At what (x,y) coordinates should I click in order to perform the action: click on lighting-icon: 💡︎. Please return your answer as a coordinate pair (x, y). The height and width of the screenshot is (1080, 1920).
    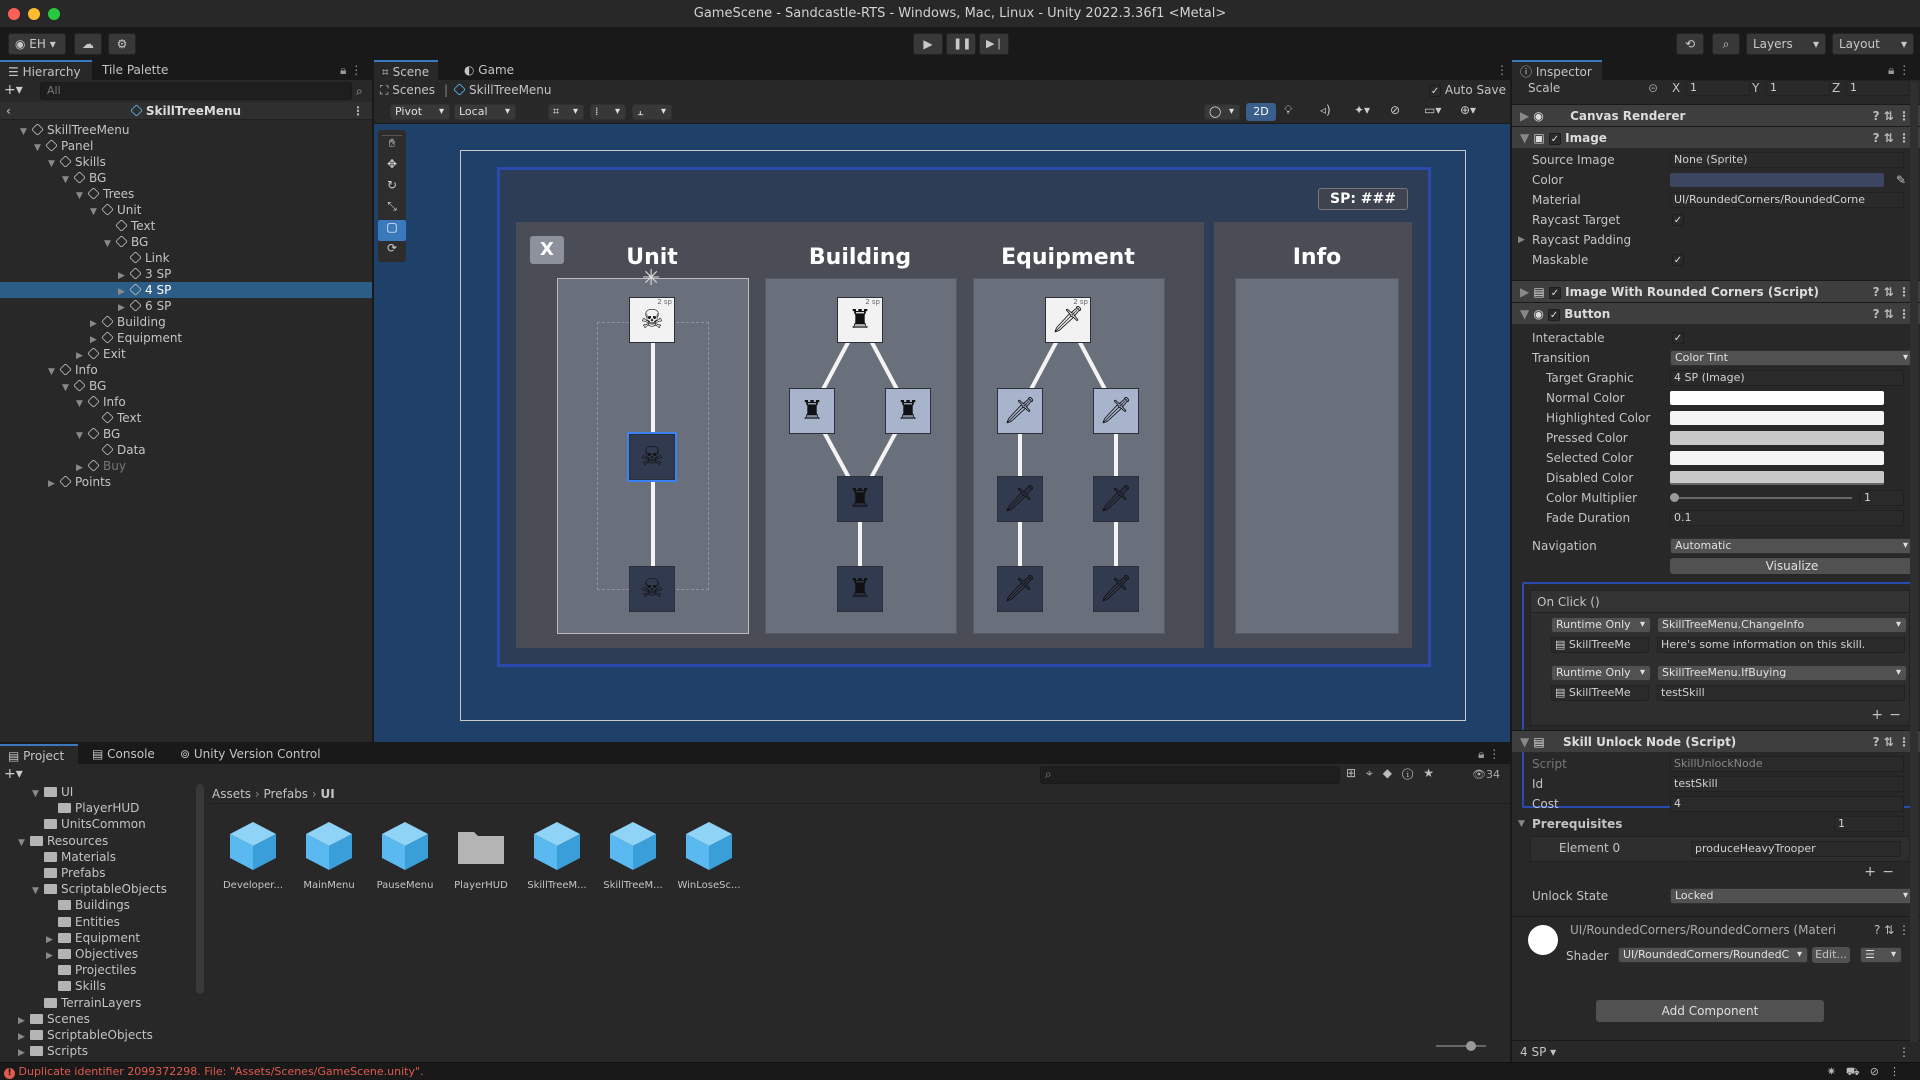
    Looking at the image, I should click on (1288, 110).